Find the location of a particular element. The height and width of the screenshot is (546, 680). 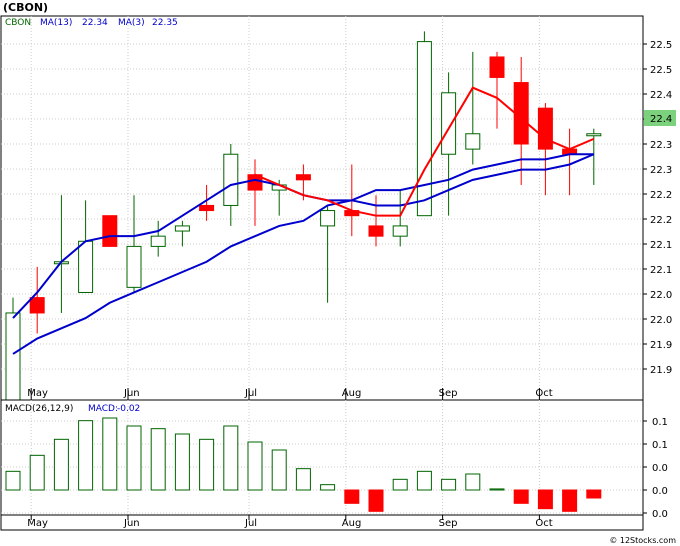

price-month-label: Jun is located at coordinates (131, 393).